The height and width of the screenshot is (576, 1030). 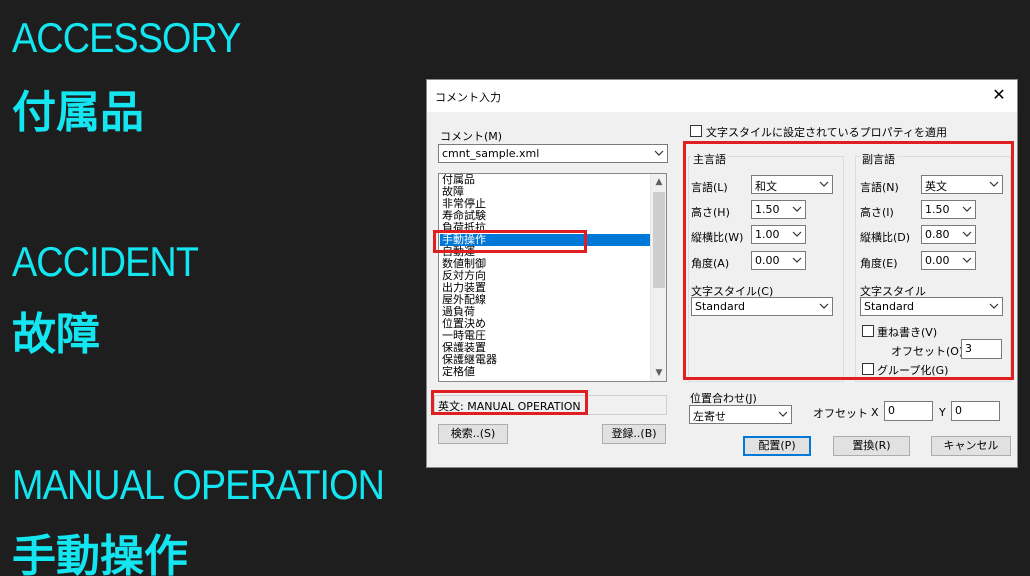 What do you see at coordinates (975, 411) in the screenshot?
I see `y-offset-input: 0` at bounding box center [975, 411].